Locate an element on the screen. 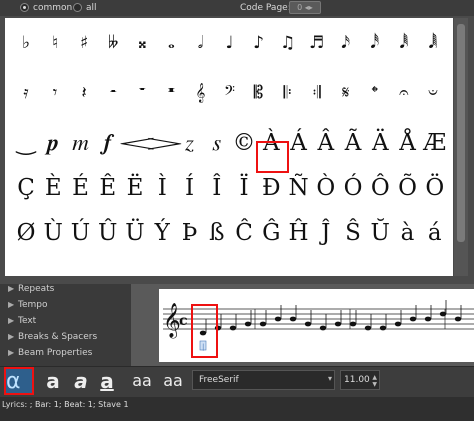  symbol-cell: Ê is located at coordinates (108, 188).